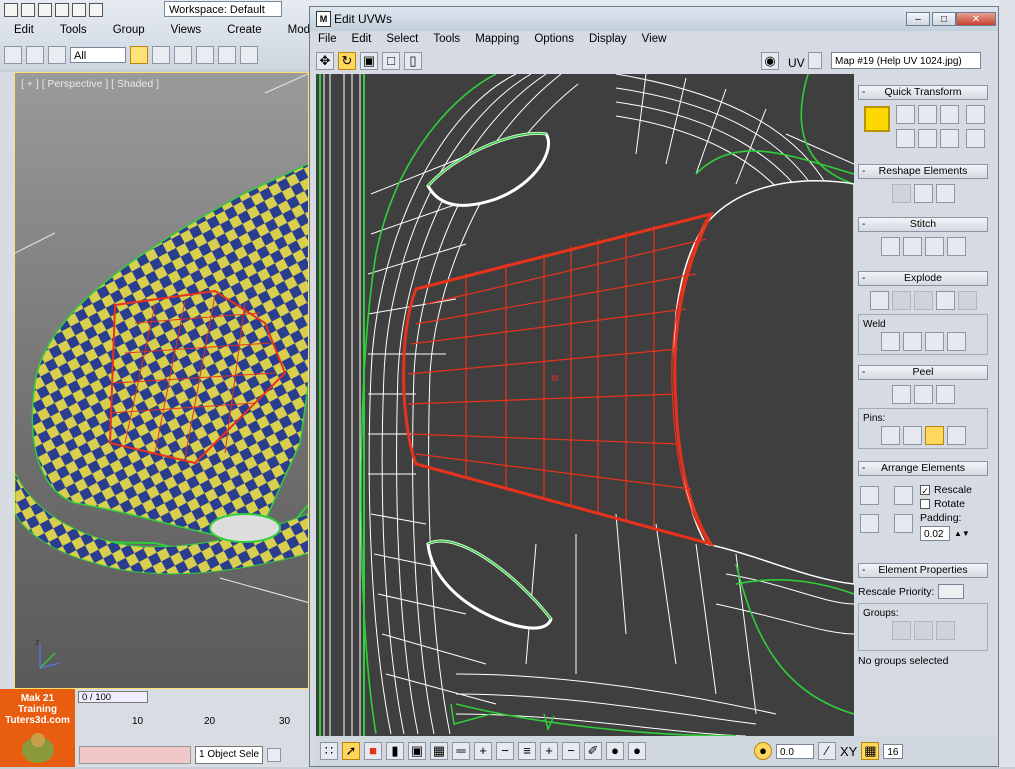 The image size is (1015, 769). Describe the element at coordinates (72, 30) in the screenshot. I see `menu-tools: Tools` at that location.